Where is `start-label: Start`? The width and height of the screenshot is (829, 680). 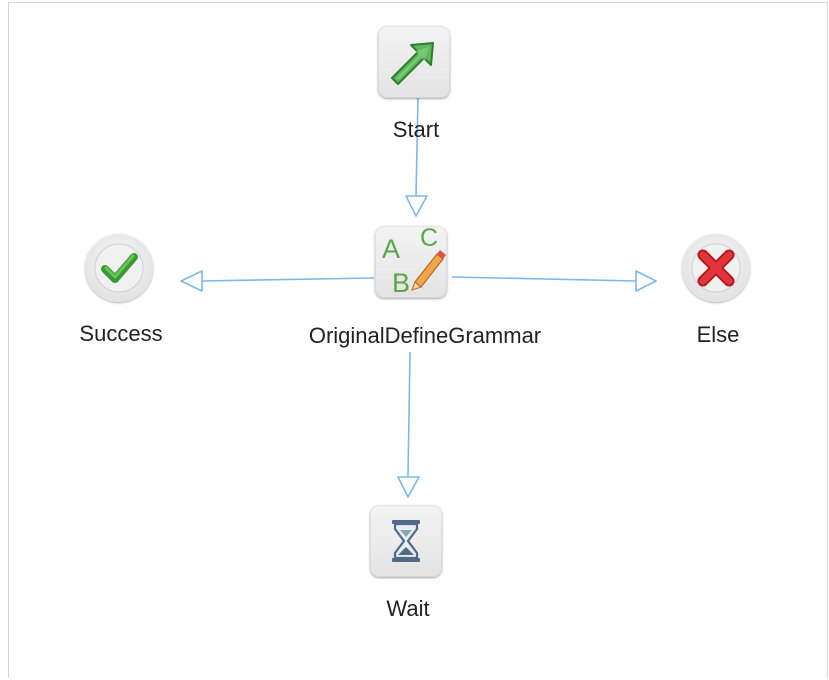
start-label: Start is located at coordinates (416, 129).